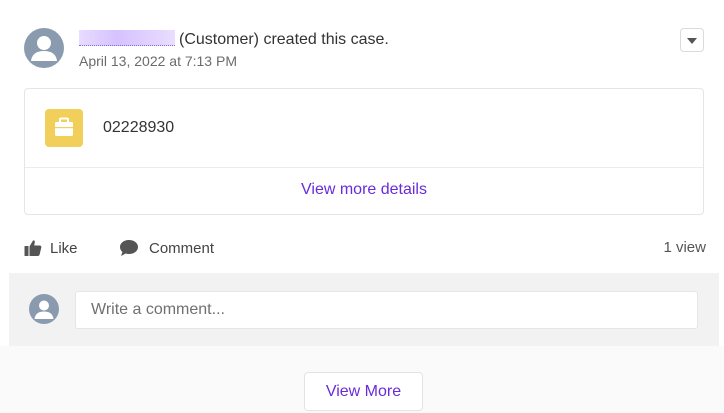  What do you see at coordinates (44, 48) in the screenshot?
I see `user-avatar-icon` at bounding box center [44, 48].